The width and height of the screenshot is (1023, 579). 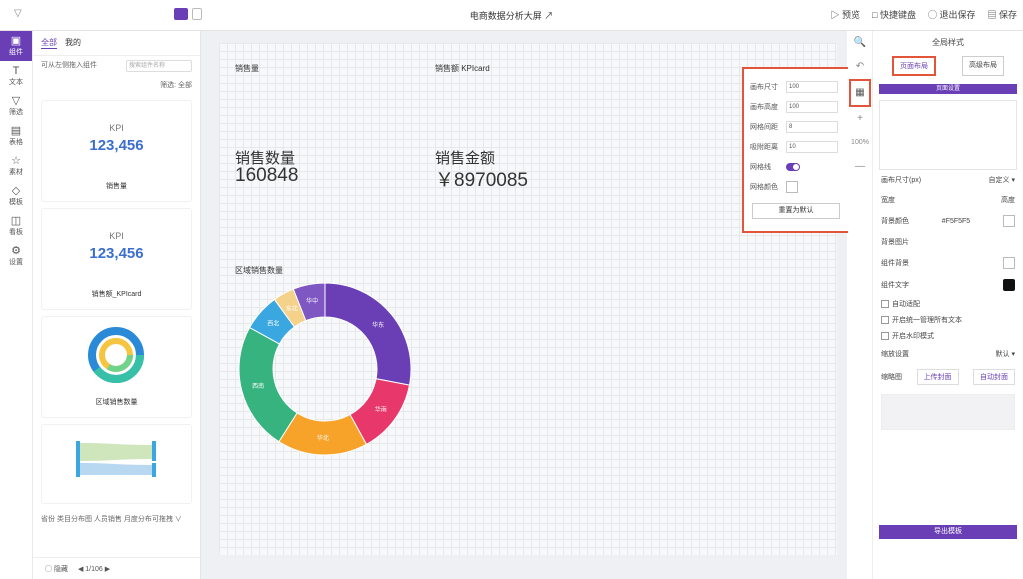 I want to click on donut-slice-label-0: 华东, so click(x=378, y=325).